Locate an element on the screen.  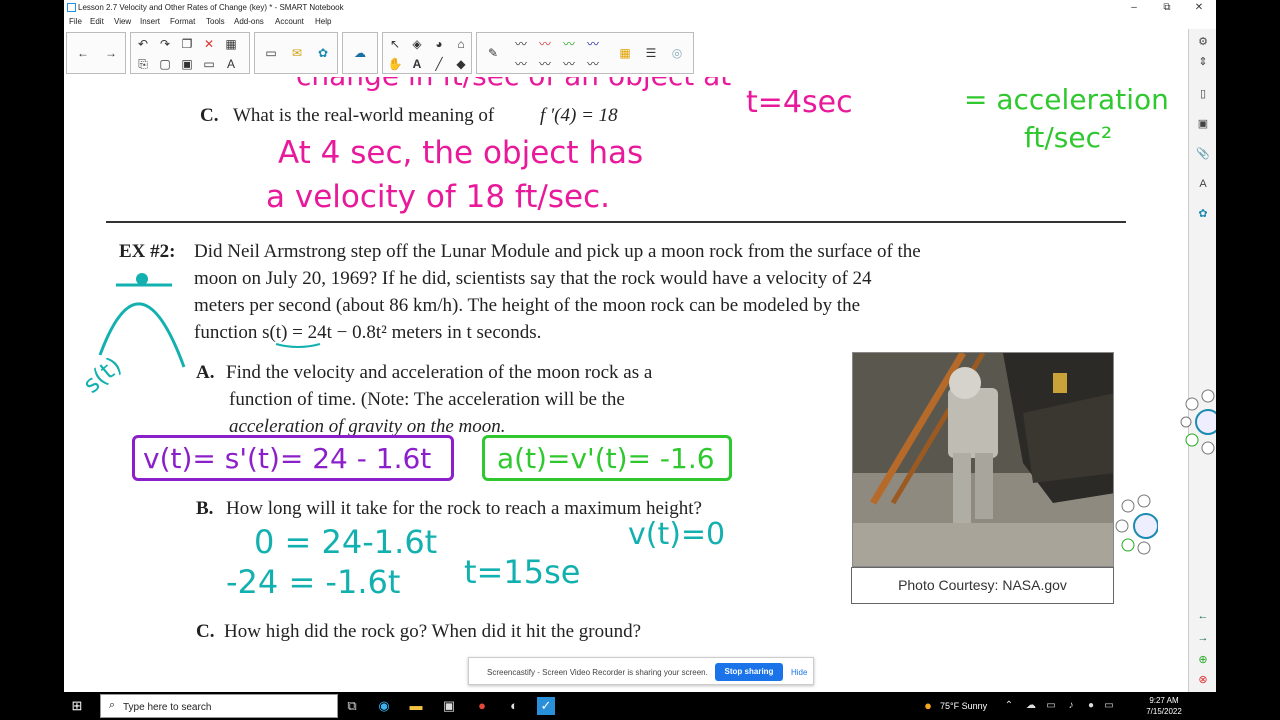
line-icon: ╱ is located at coordinates (439, 64).